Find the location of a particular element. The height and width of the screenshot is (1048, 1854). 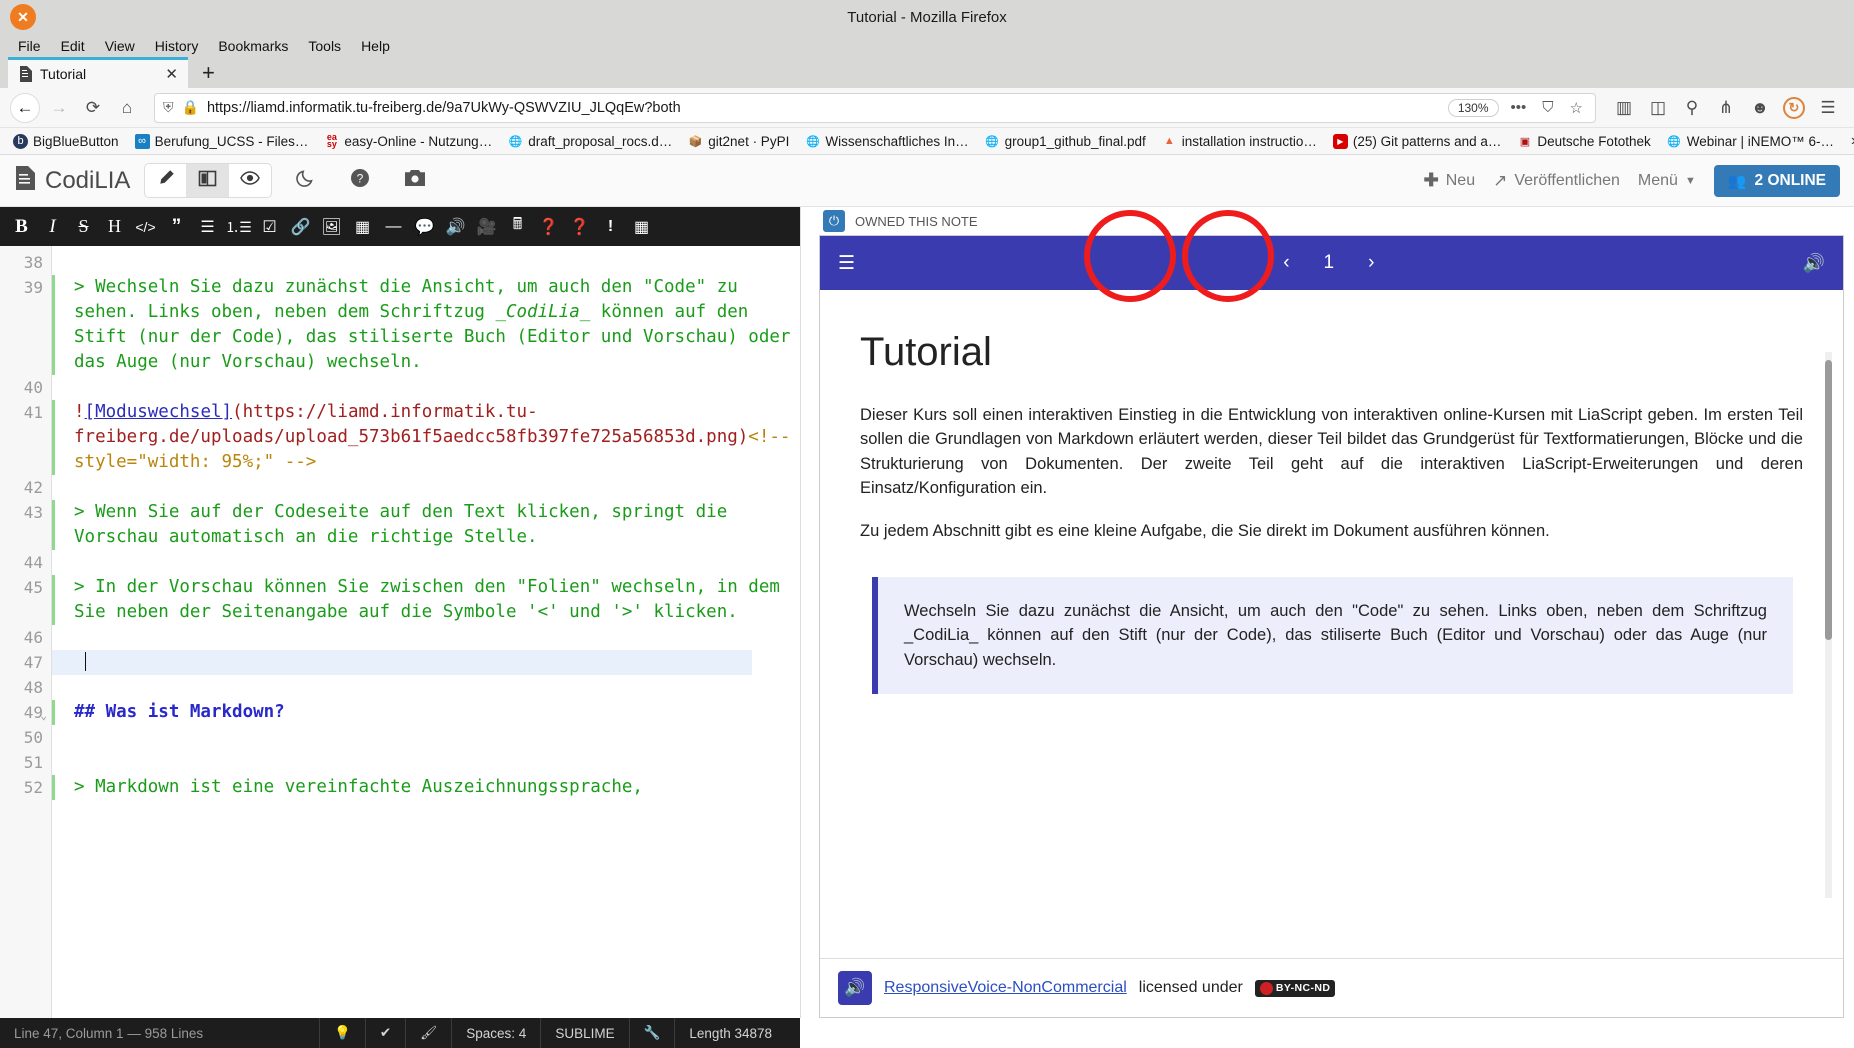

shield-icon: ⛨ is located at coordinates (168, 107).